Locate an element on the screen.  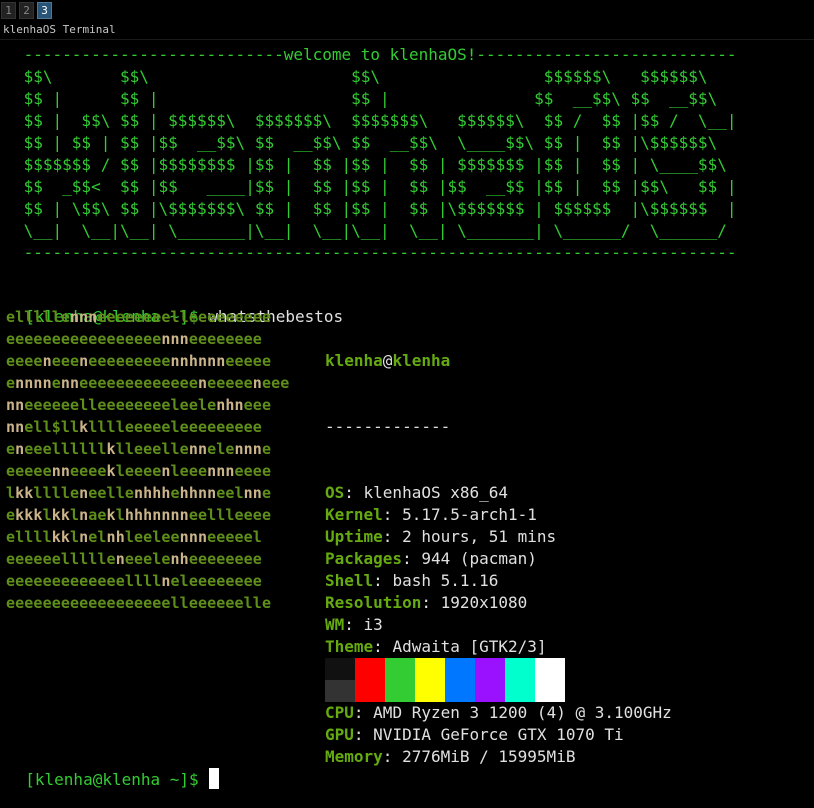
info-row-theme: Theme: Adwaita [GTK2/3] is located at coordinates (436, 646).